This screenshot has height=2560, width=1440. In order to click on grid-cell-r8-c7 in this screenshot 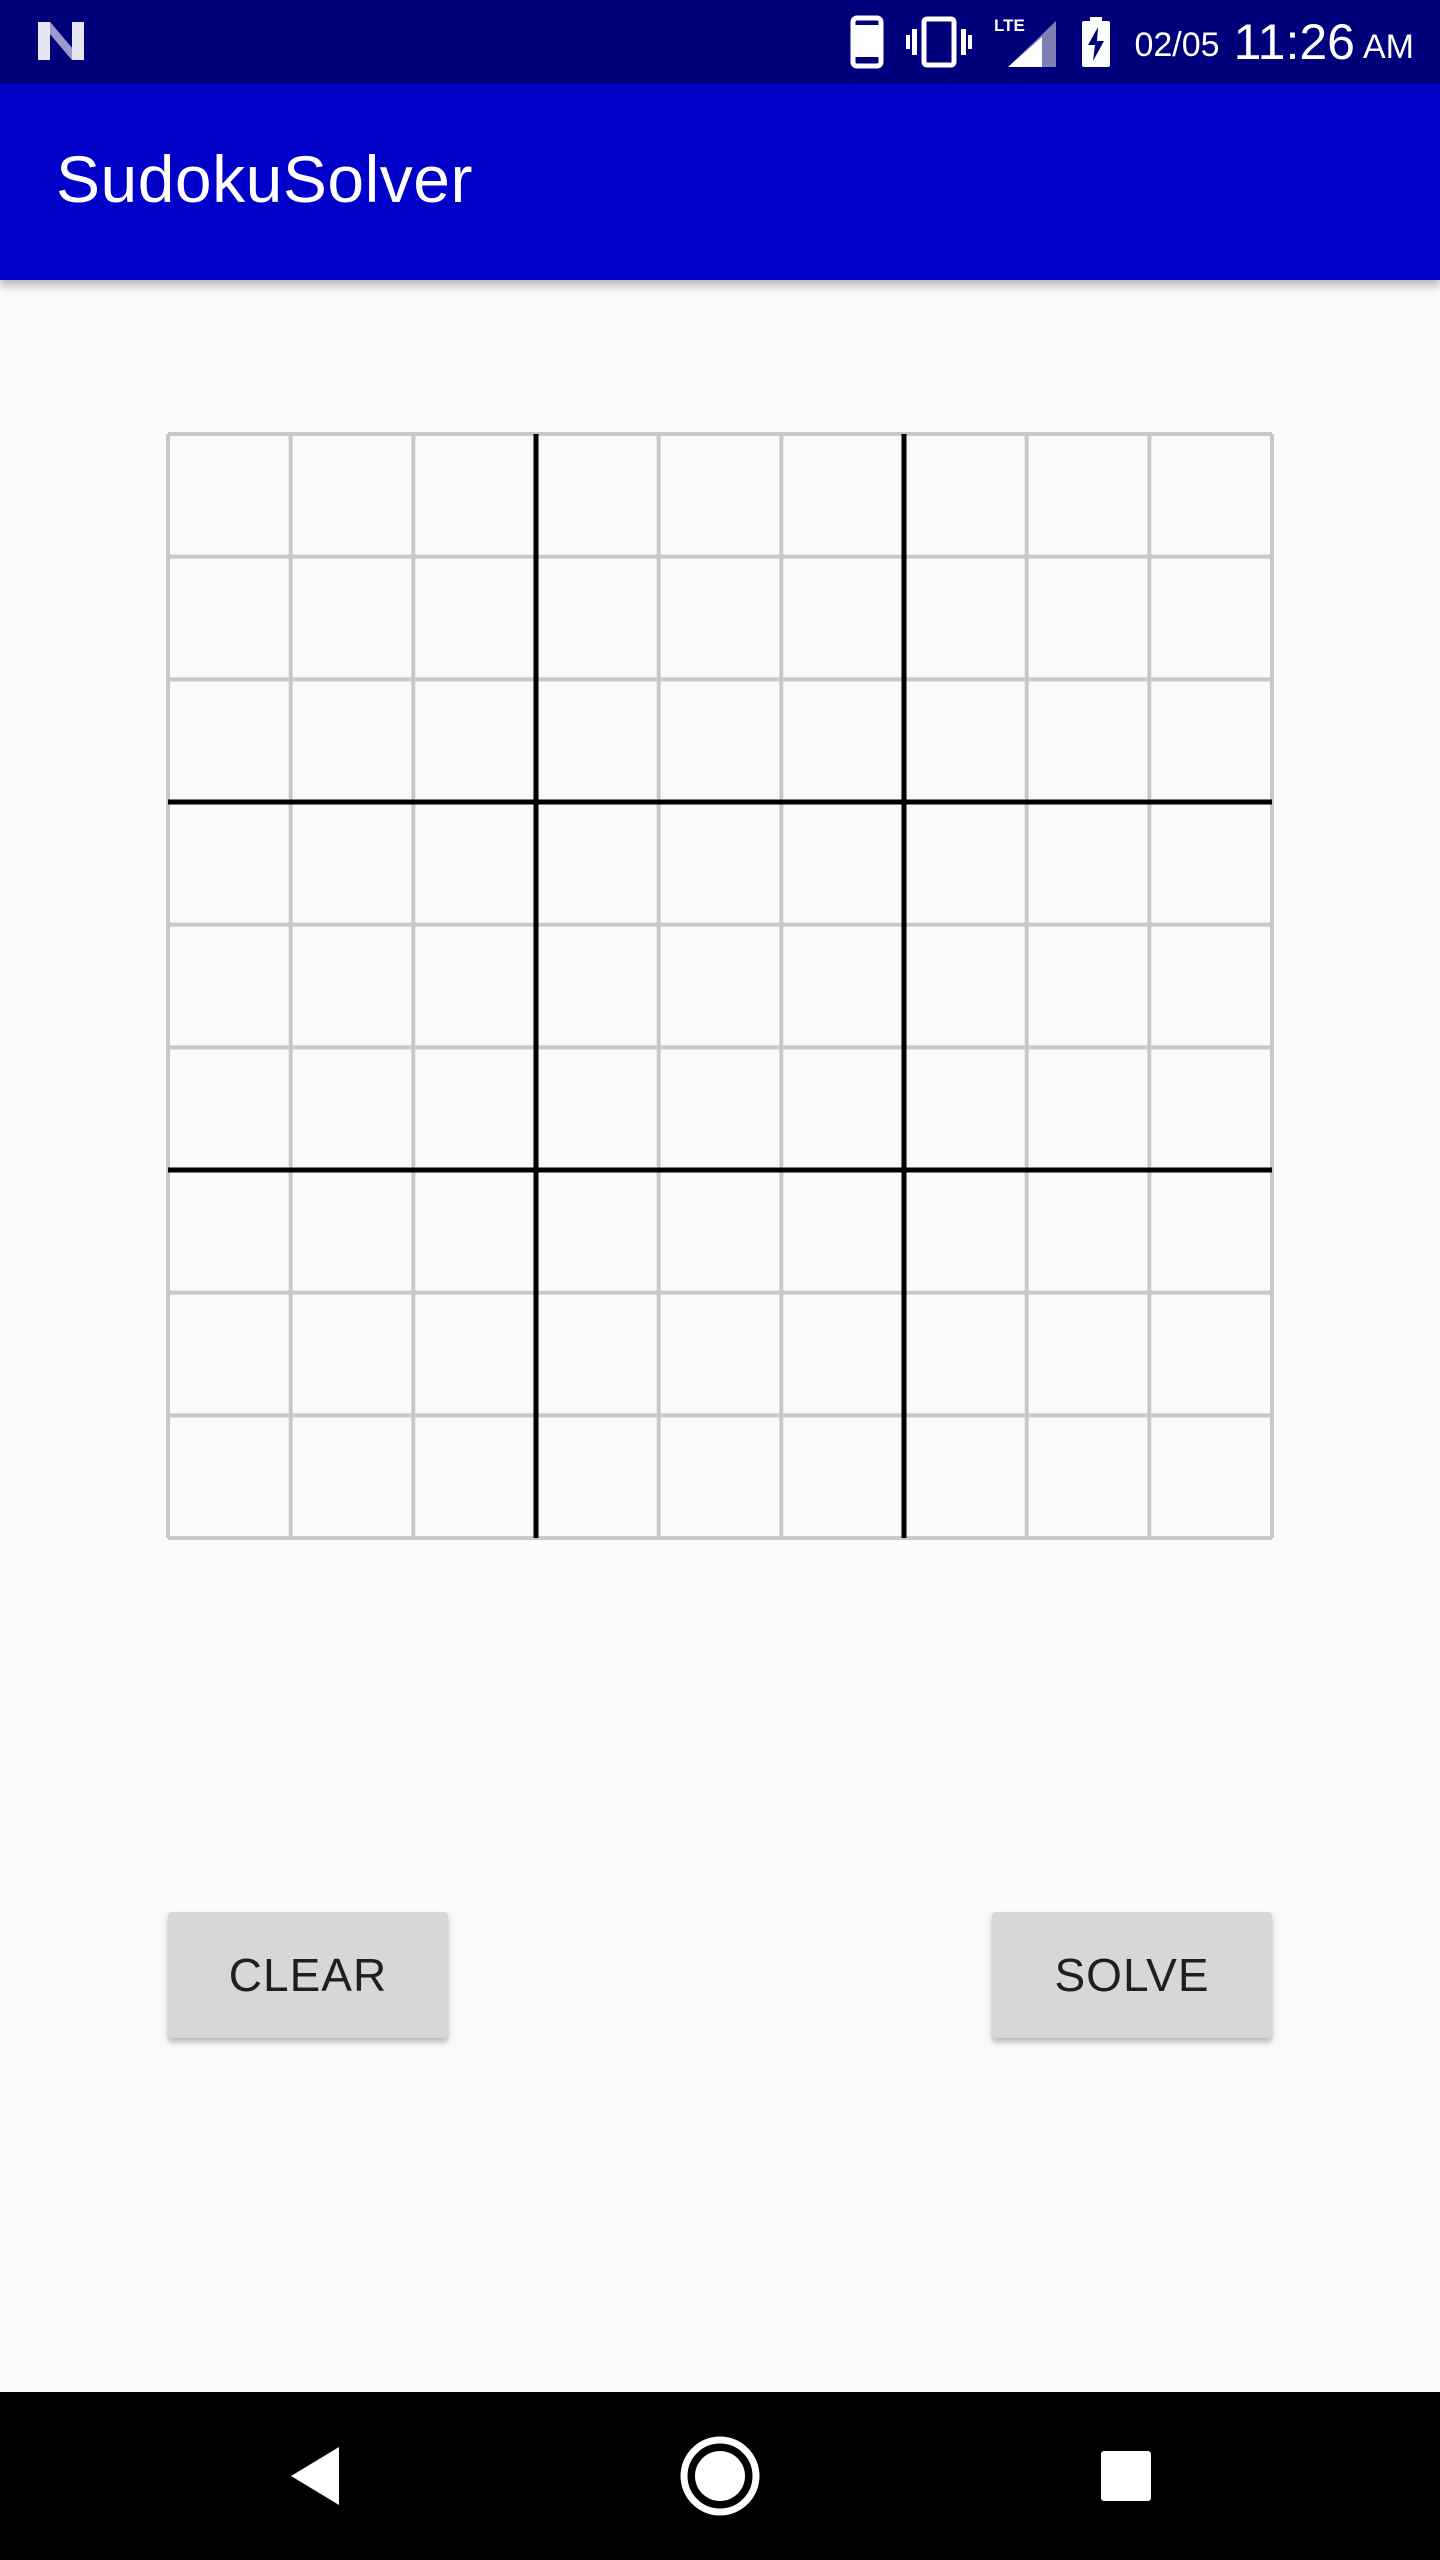, I will do `click(965, 1354)`.